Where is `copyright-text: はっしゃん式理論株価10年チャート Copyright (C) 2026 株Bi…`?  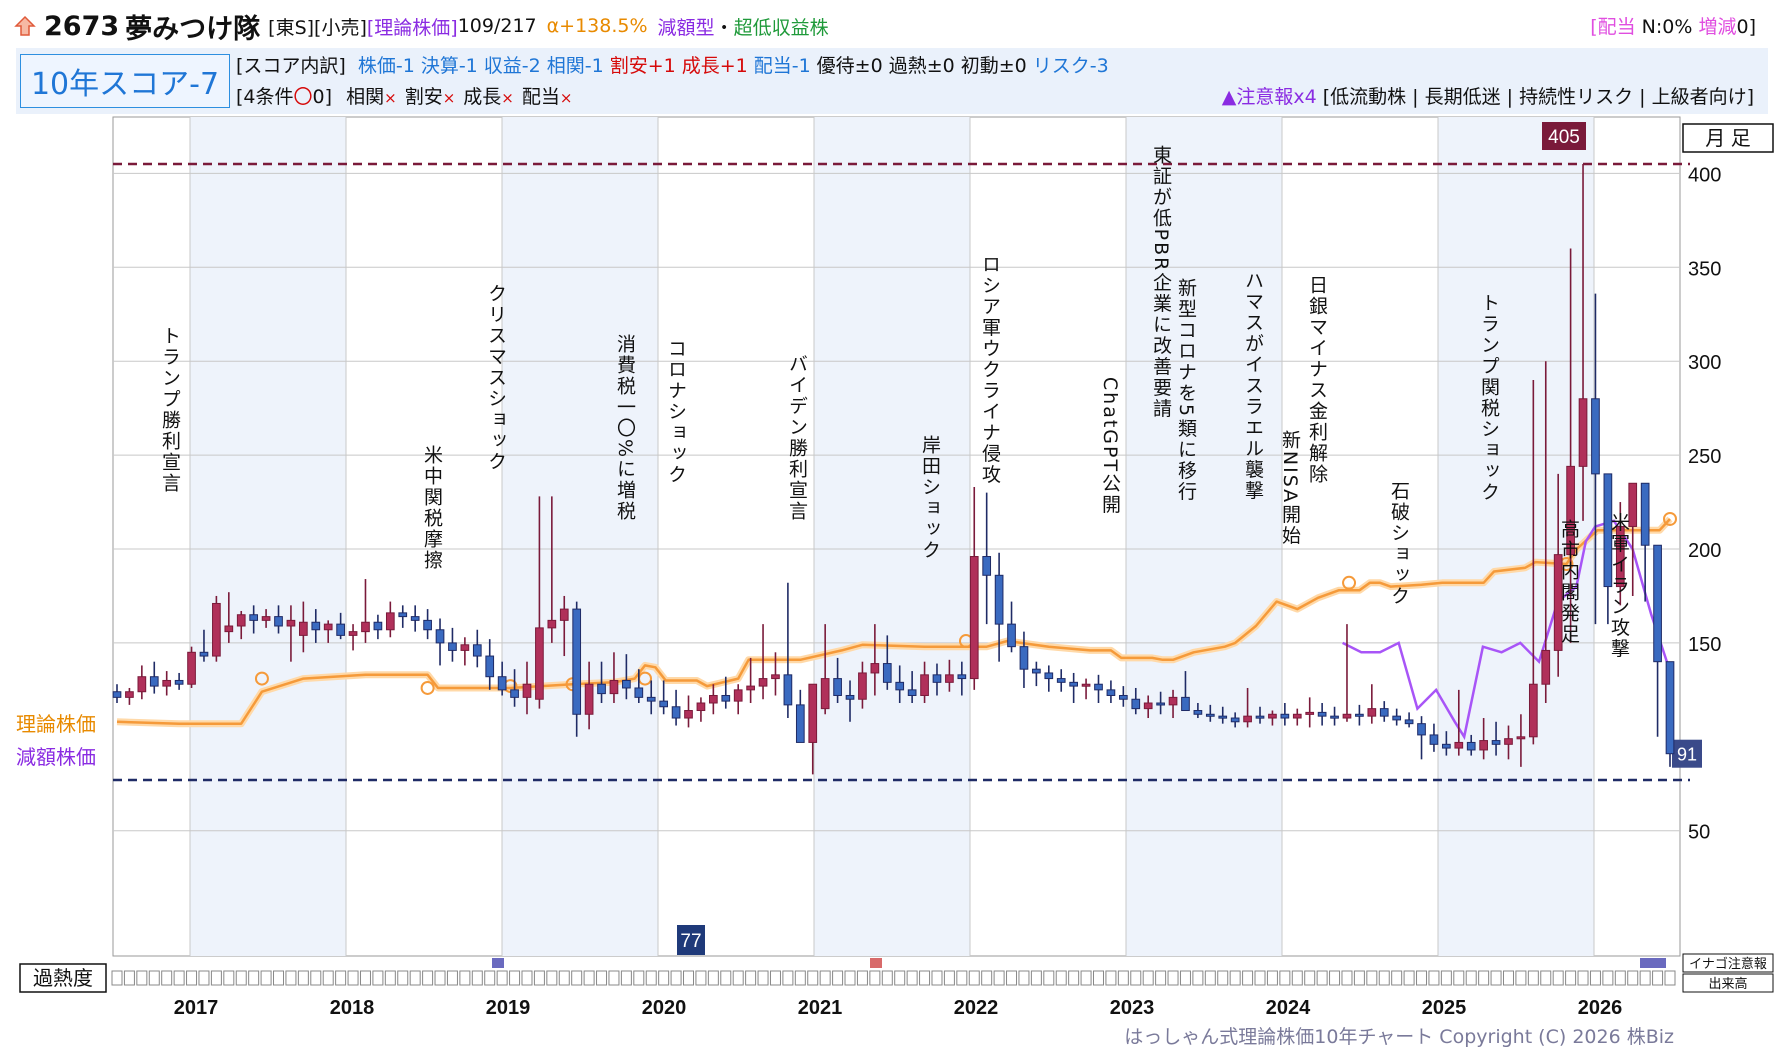 copyright-text: はっしゃん式理論株価10年チャート Copyright (C) 2026 株Bi… is located at coordinates (1399, 1037).